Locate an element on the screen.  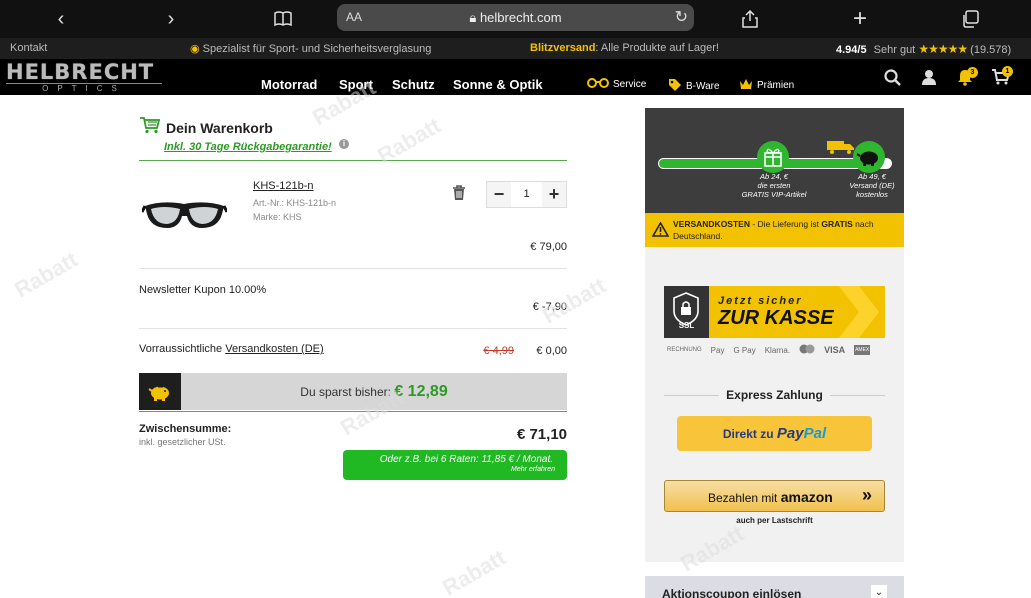
tax-note: inkl. gesetzlicher USt. is located at coordinates (182, 442).